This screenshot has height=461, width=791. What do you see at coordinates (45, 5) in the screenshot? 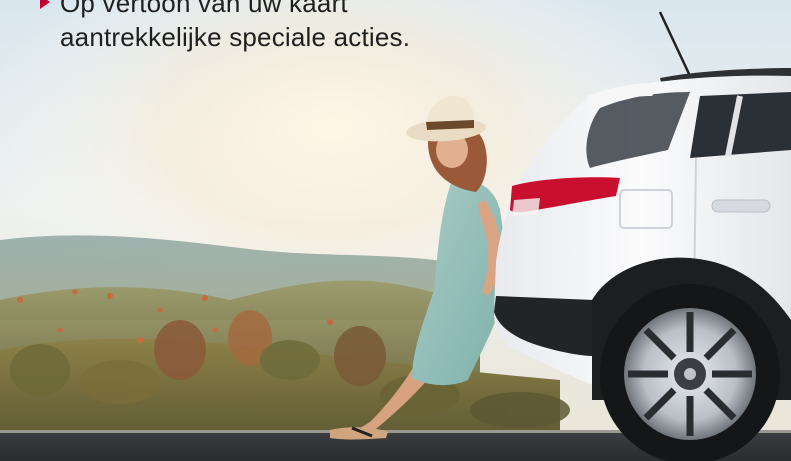
I see `triangle-right-icon` at bounding box center [45, 5].